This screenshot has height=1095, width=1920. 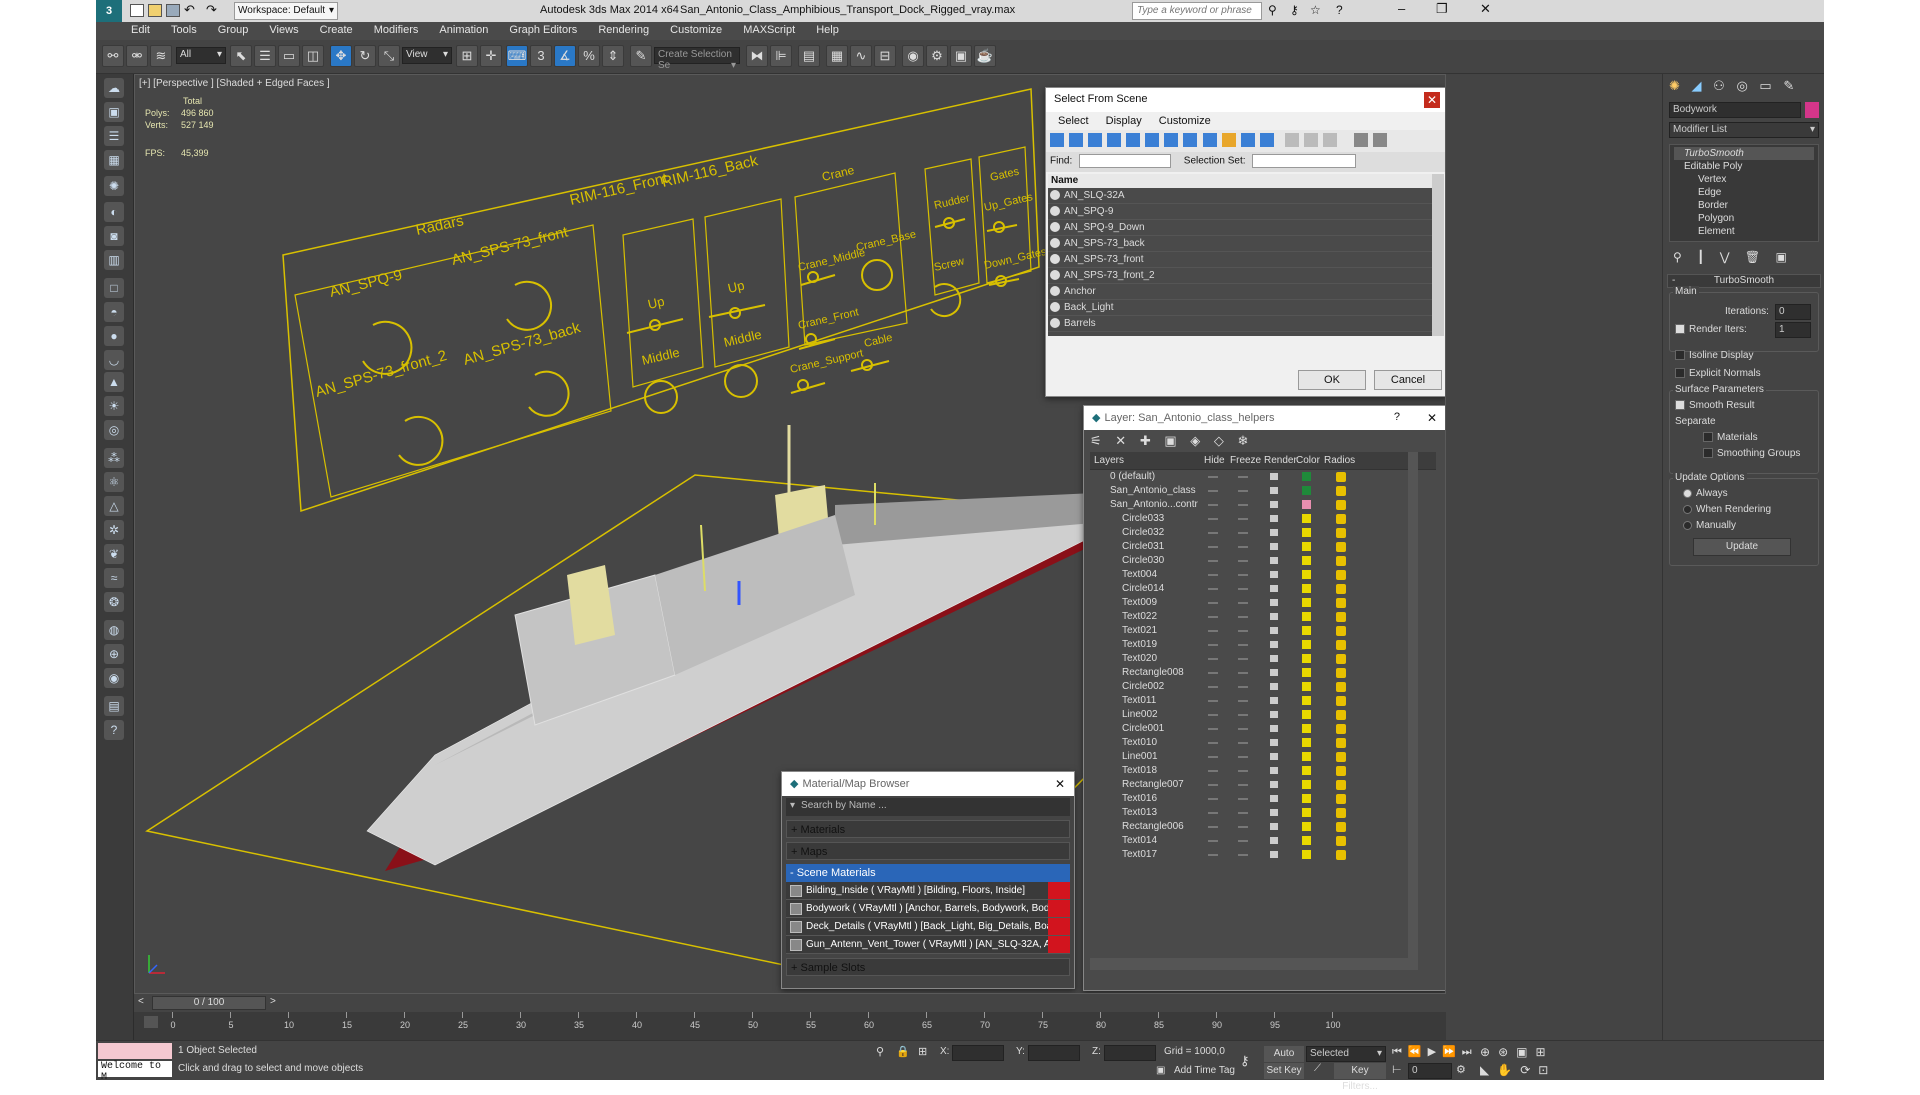 I want to click on go-to-end-icon: ⏭, so click(x=1470, y=1052).